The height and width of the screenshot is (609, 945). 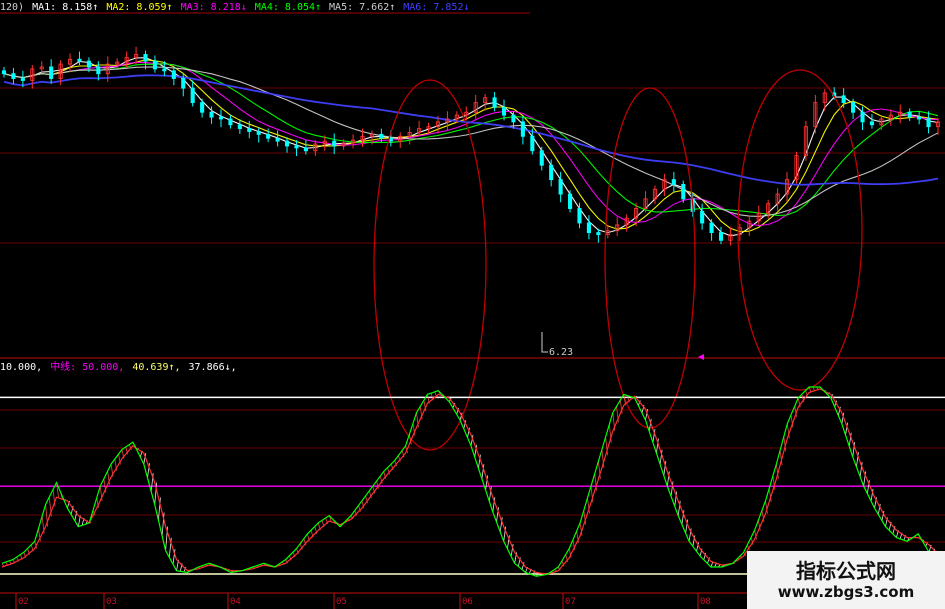 What do you see at coordinates (23, 602) in the screenshot?
I see `date-label: 02` at bounding box center [23, 602].